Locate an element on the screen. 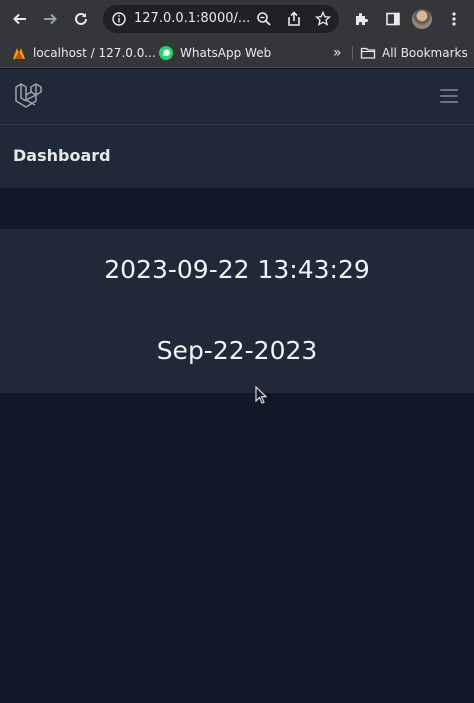 The height and width of the screenshot is (703, 474). zoom-icon is located at coordinates (264, 19).